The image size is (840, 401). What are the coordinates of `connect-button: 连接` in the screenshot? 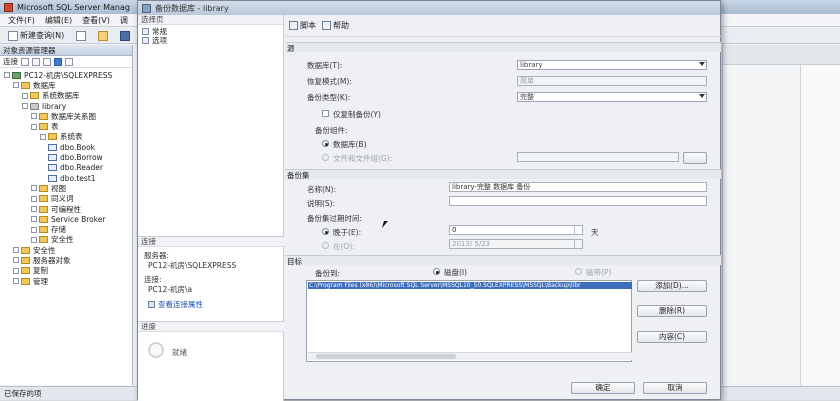 It's located at (10, 61).